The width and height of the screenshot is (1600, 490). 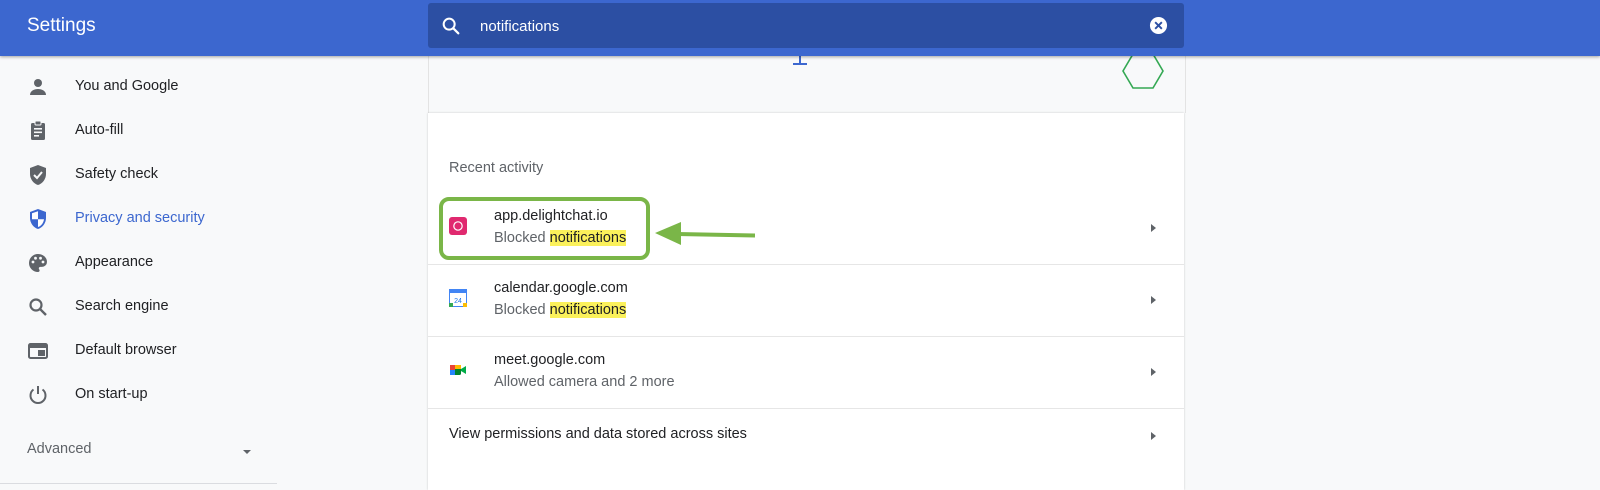 I want to click on sidebar-item-auto-fill: Auto-fill, so click(x=138, y=131).